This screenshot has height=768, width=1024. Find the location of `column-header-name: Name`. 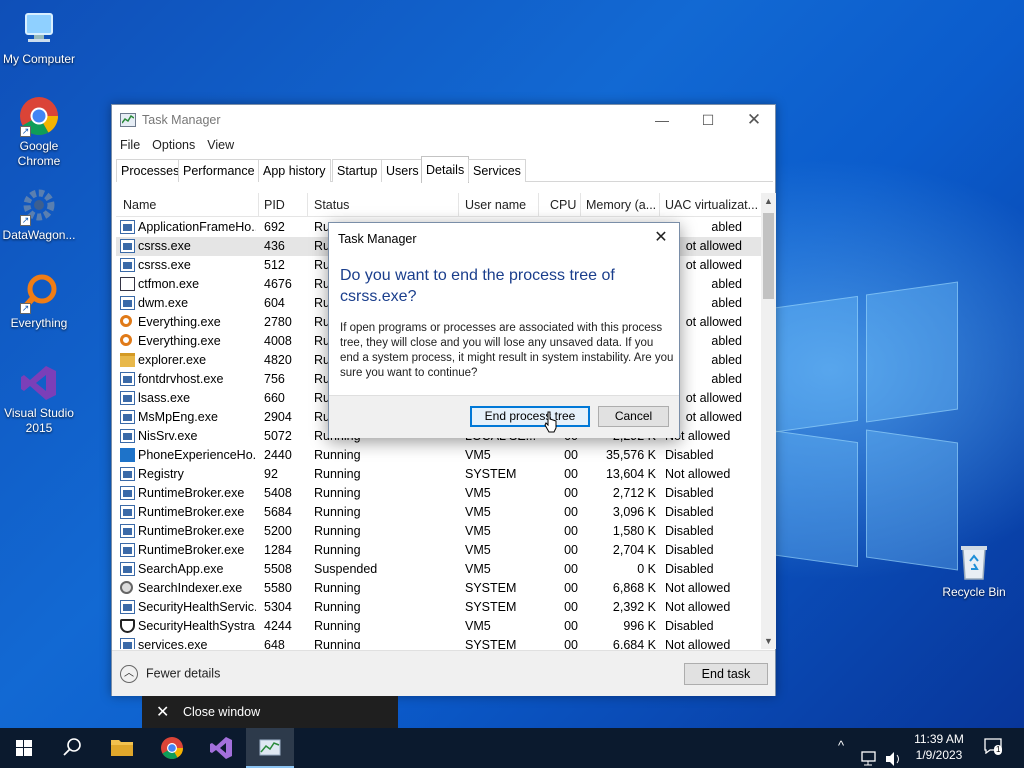

column-header-name: Name is located at coordinates (188, 205).